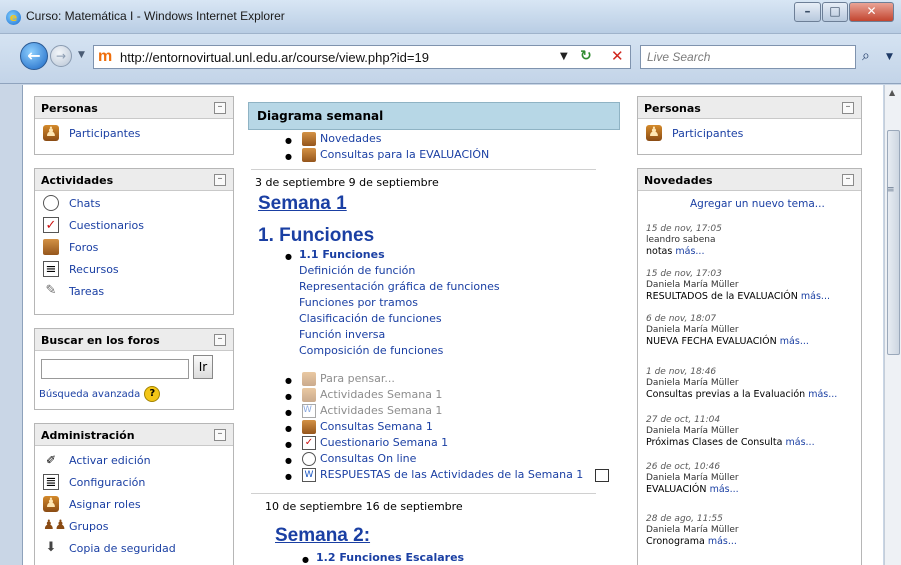  What do you see at coordinates (342, 254) in the screenshot?
I see `subtopic-link: 1.1 Funciones` at bounding box center [342, 254].